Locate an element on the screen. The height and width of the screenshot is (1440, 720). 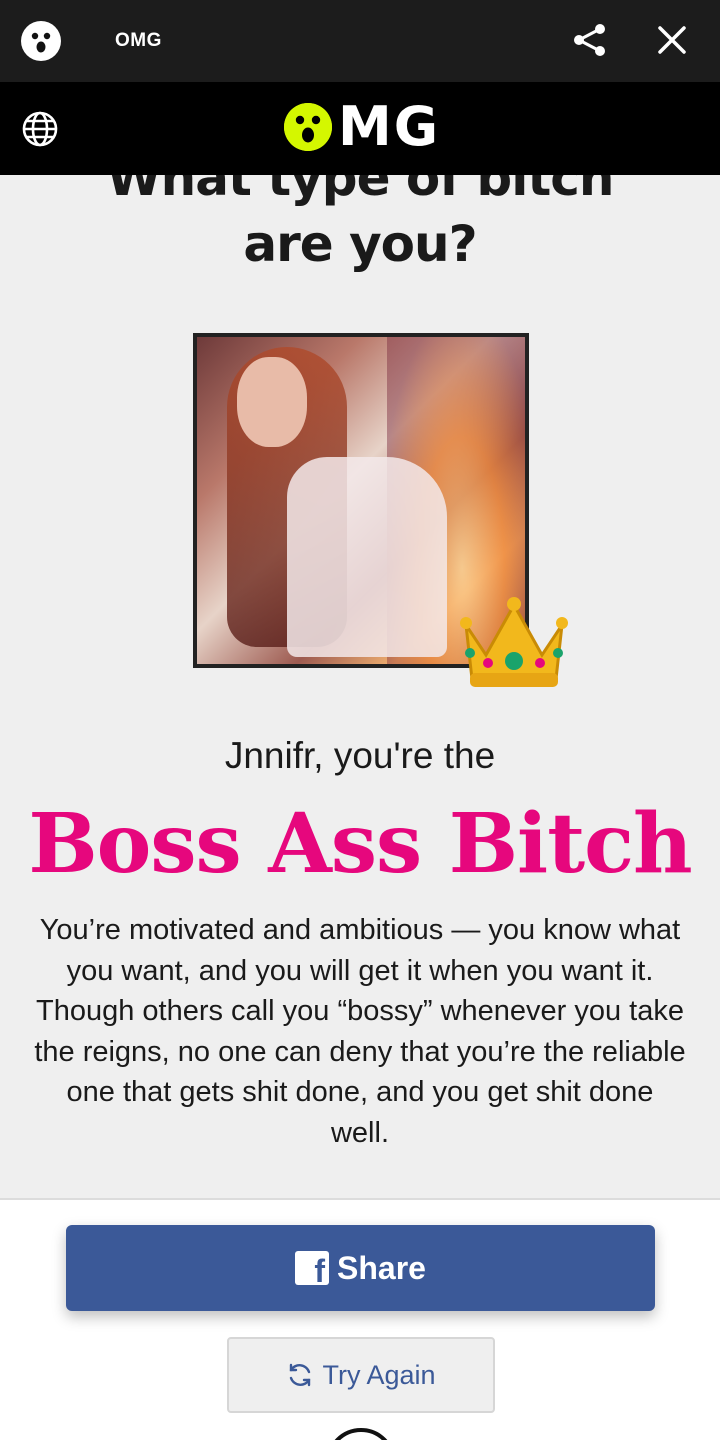
app-title: OMG is located at coordinates (138, 40).